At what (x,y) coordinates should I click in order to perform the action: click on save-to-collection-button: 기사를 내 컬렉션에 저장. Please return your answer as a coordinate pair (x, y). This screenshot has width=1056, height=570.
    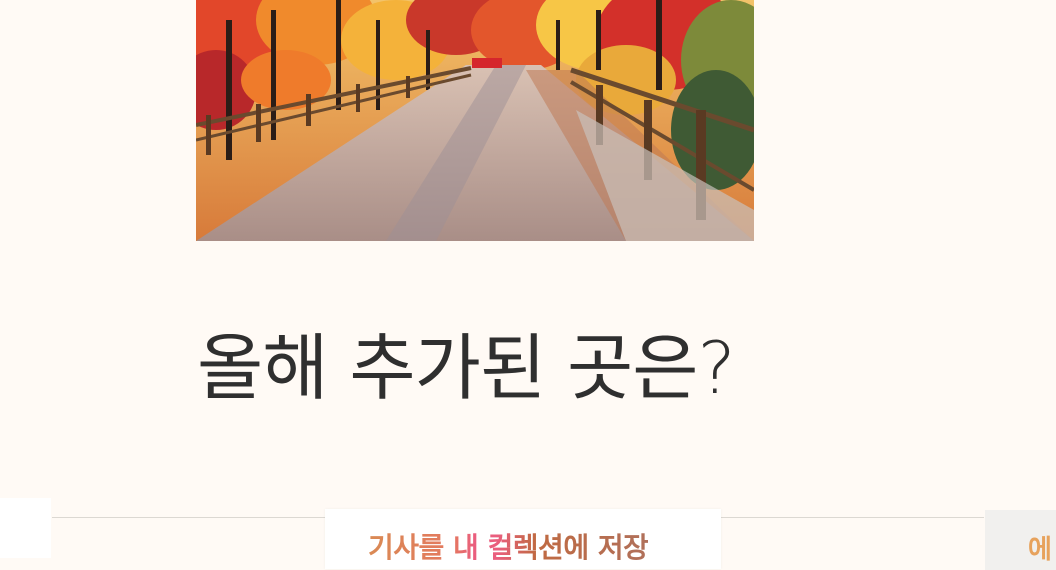
    Looking at the image, I should click on (523, 539).